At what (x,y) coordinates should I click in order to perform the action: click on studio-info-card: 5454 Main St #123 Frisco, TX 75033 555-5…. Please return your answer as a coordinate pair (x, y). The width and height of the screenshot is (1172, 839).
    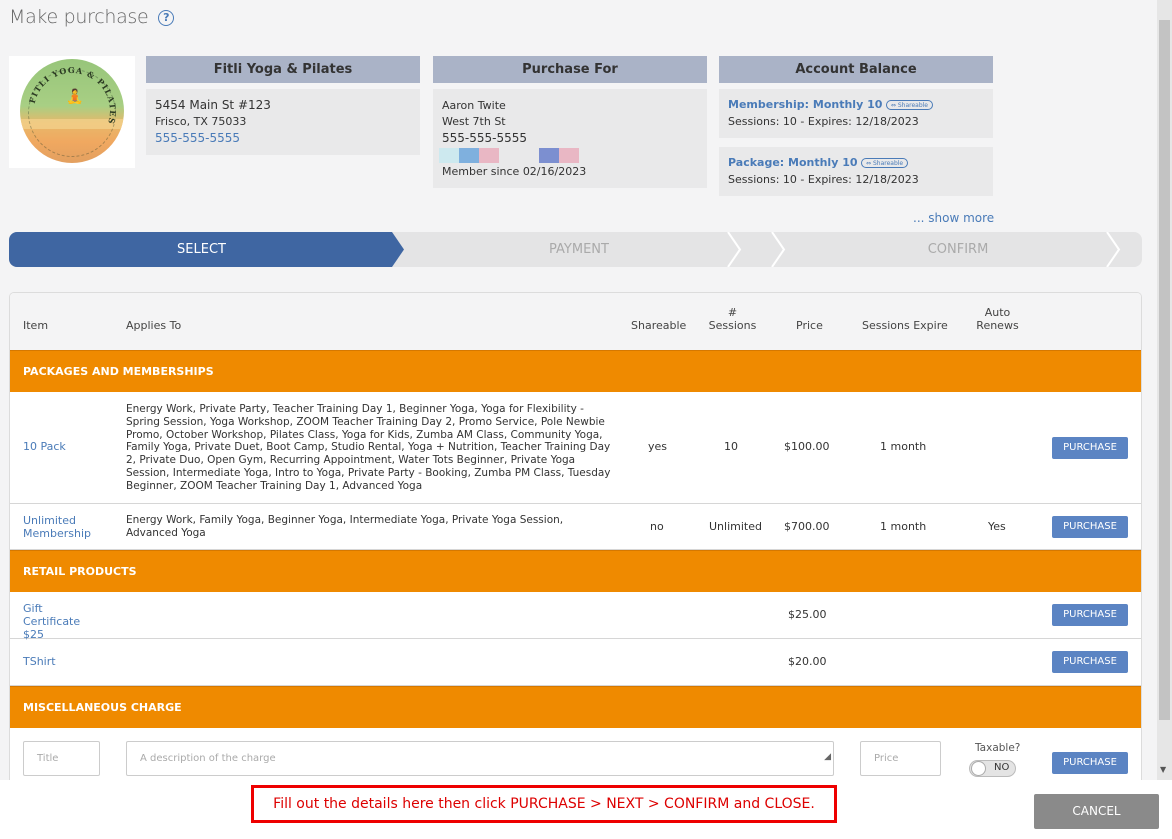
    Looking at the image, I should click on (283, 122).